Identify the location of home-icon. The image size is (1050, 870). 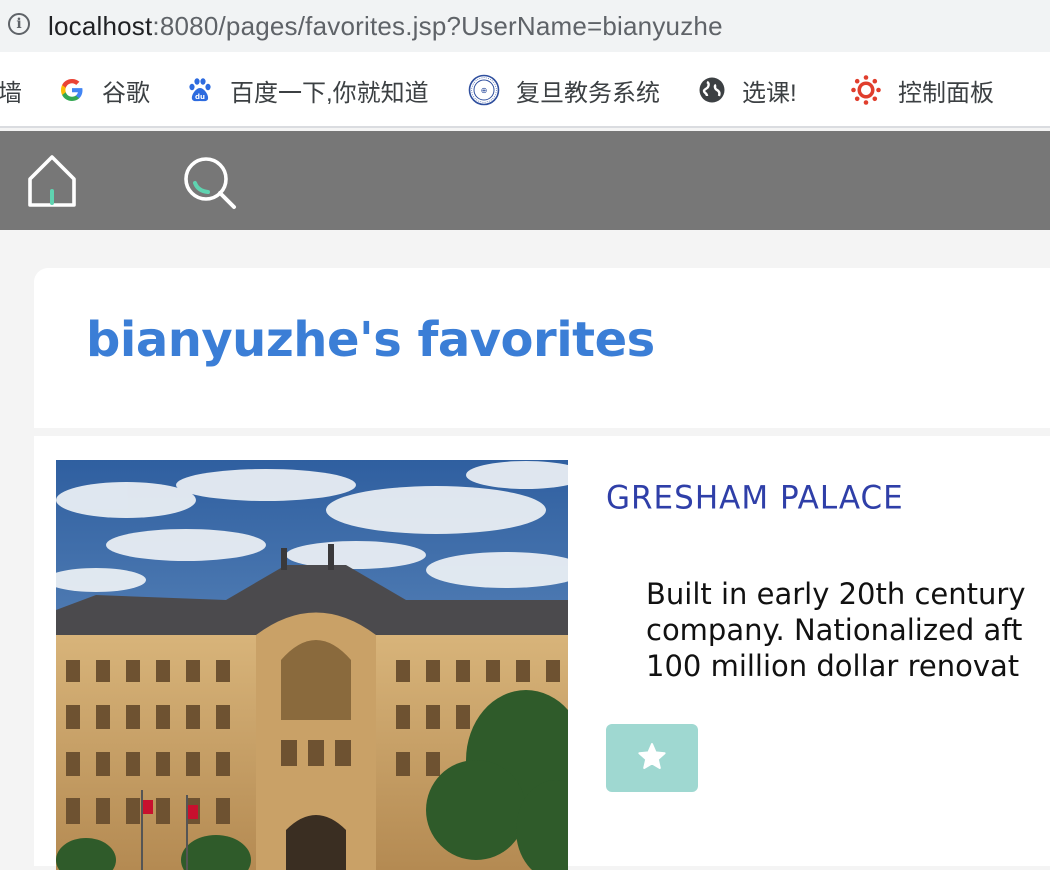
(52, 183).